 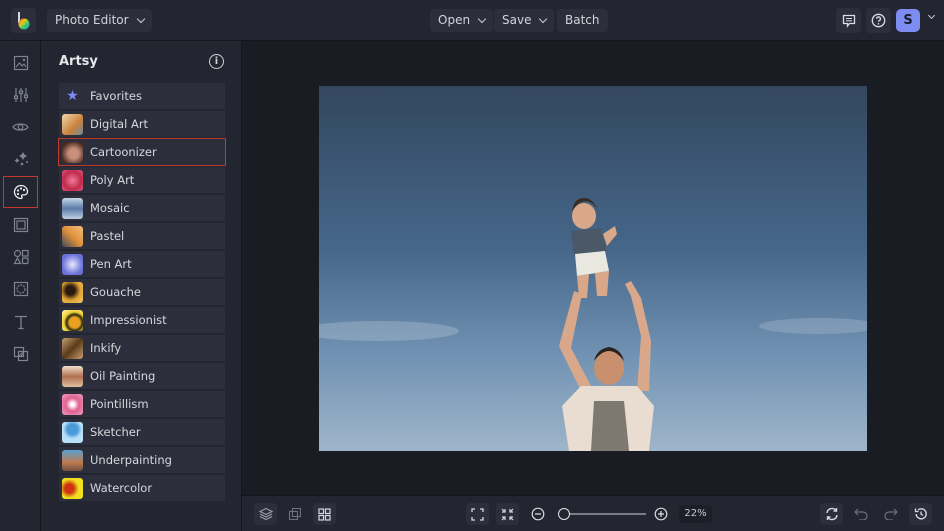 I want to click on image-icon, so click(x=20, y=63).